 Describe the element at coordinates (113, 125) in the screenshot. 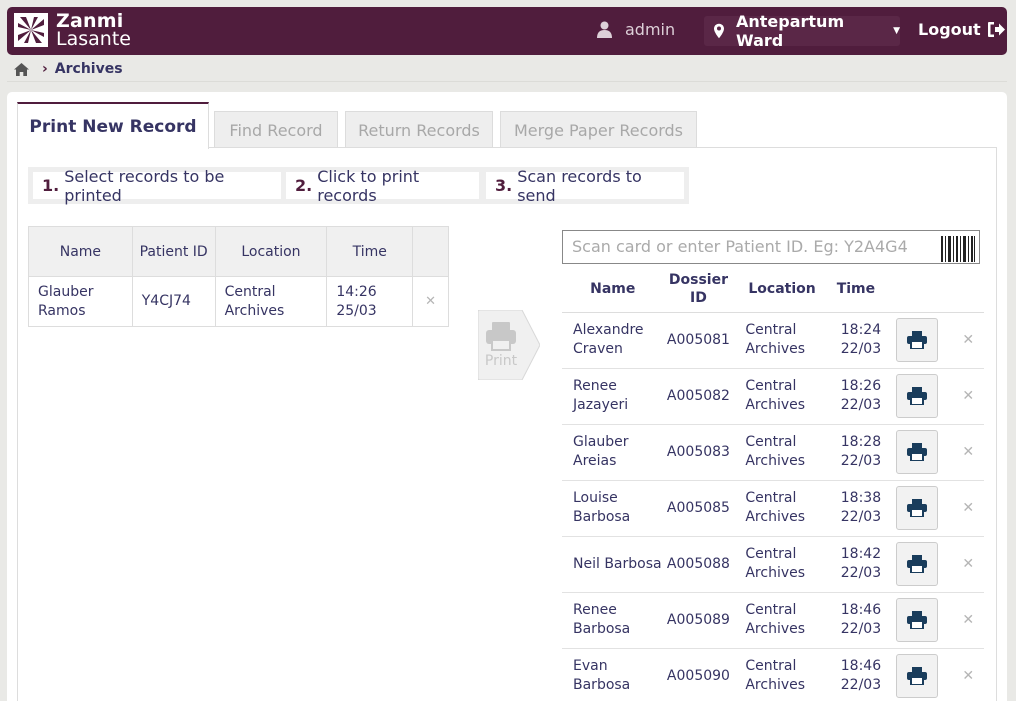

I see `tab-print-new-record: Print New Record` at that location.